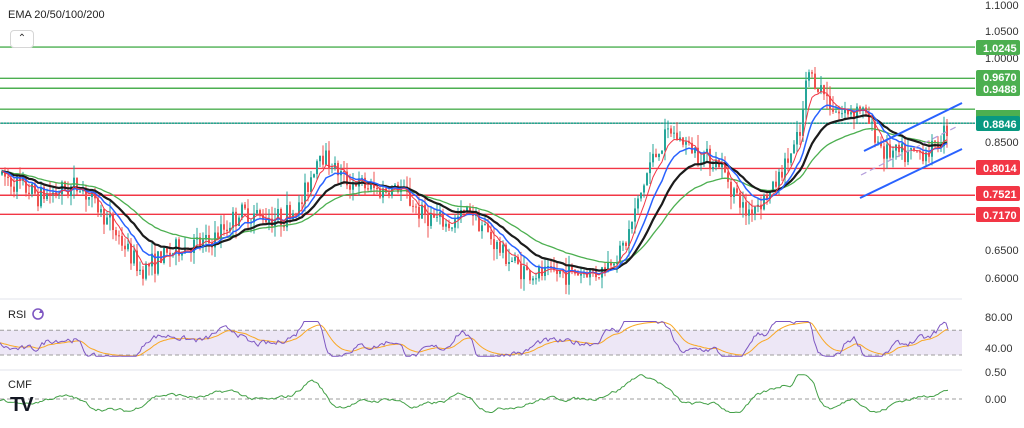 This screenshot has width=1024, height=428. I want to click on axis-tick: 0.6000, so click(1002, 279).